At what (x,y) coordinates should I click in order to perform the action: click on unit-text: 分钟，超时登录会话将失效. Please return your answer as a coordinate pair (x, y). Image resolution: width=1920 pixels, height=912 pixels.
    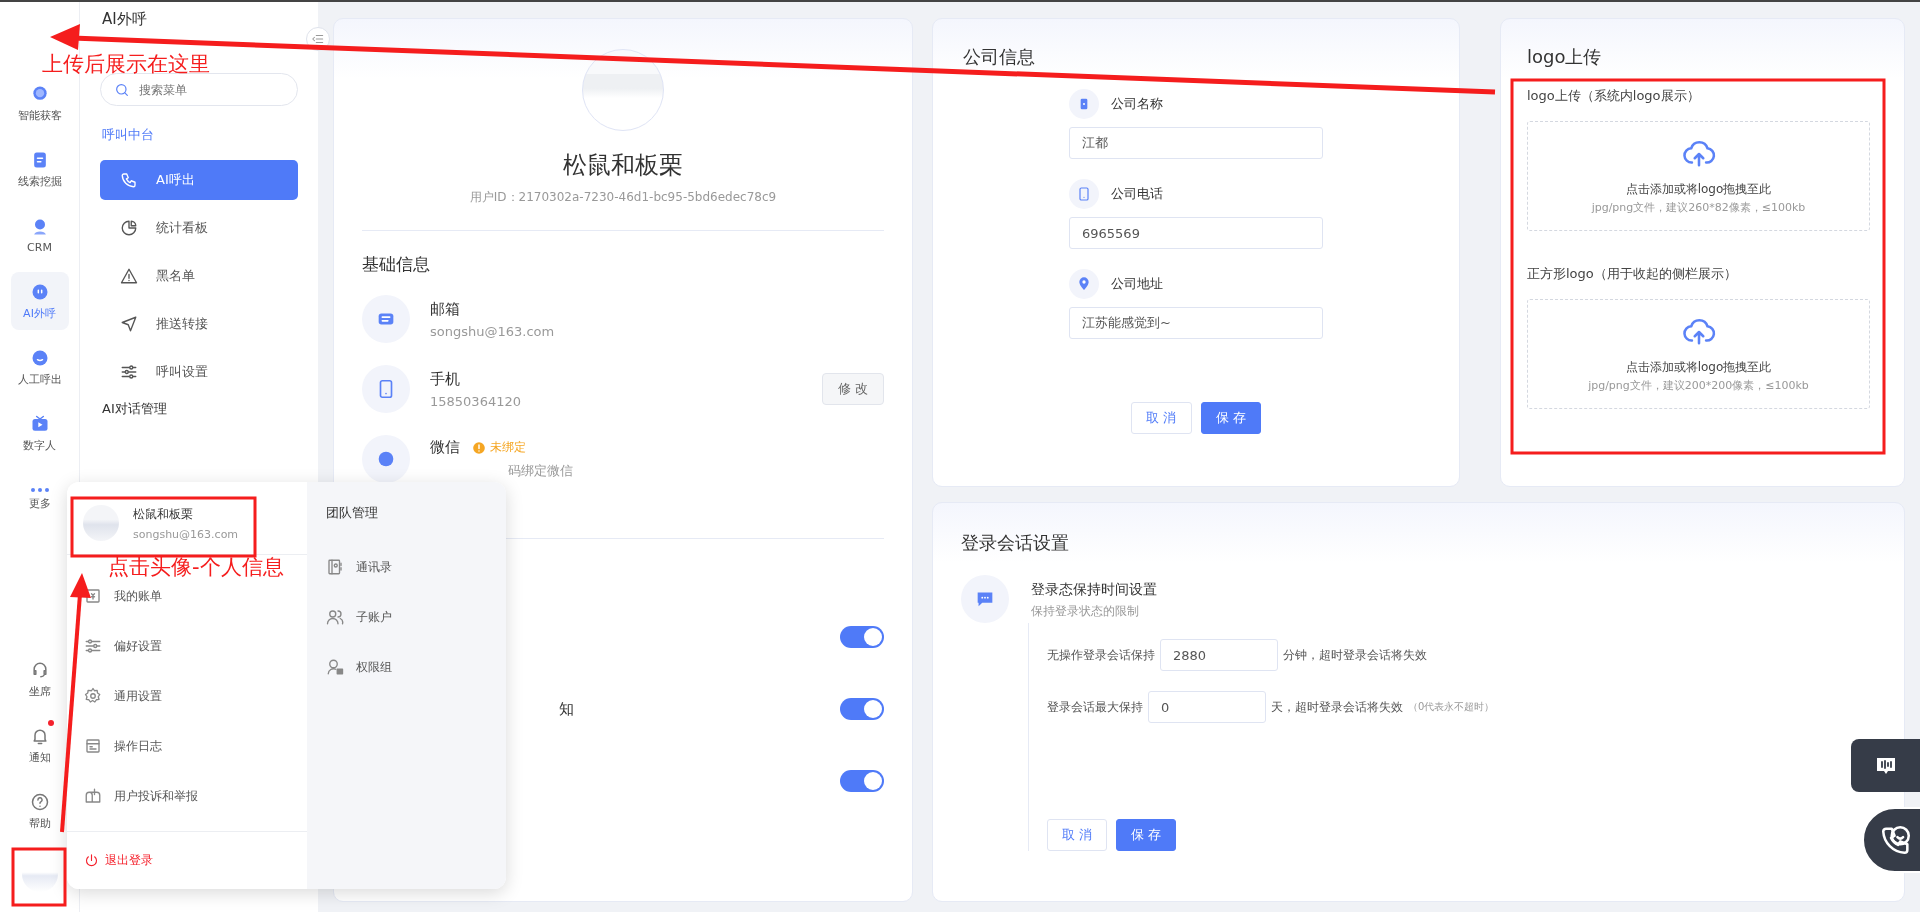
    Looking at the image, I should click on (1355, 655).